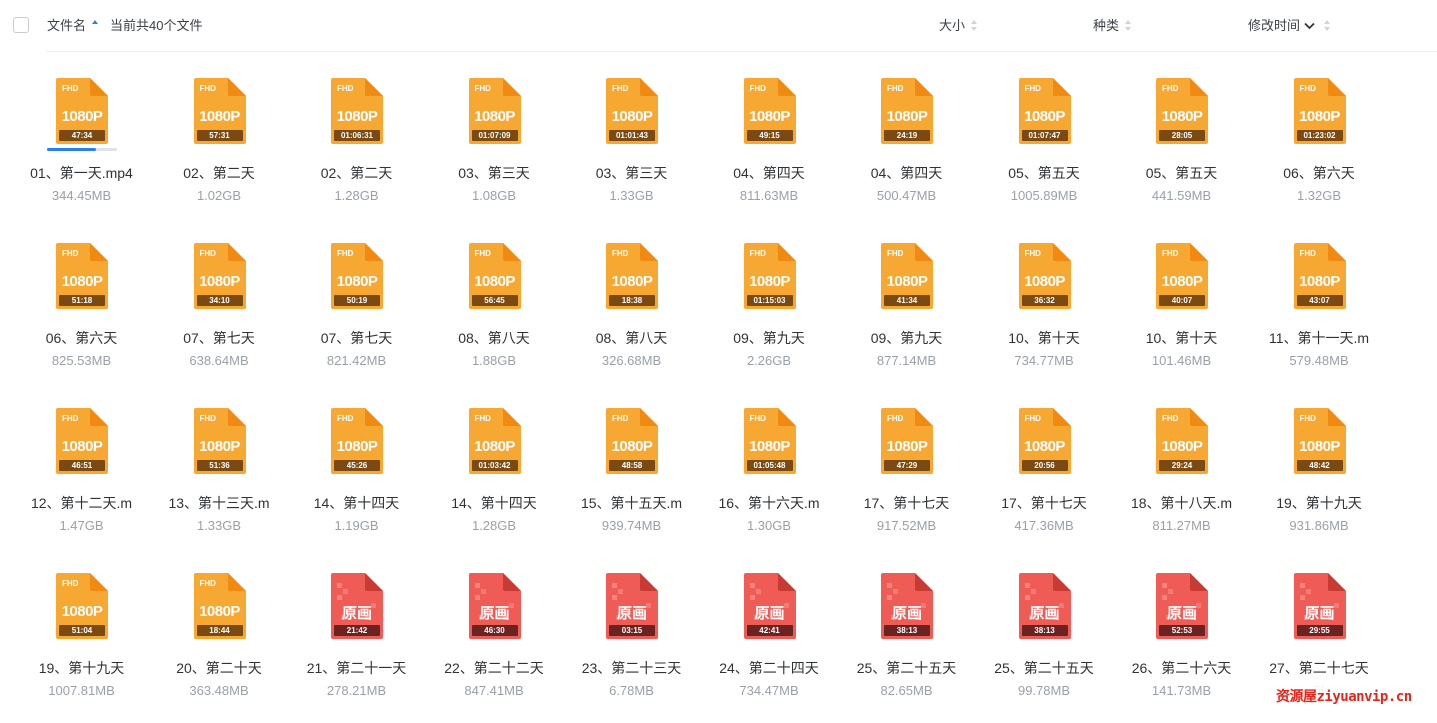 The width and height of the screenshot is (1437, 723). Describe the element at coordinates (718, 26) in the screenshot. I see `list-header: 文件名 当前共40个文件 大小 种类 修改时间` at that location.